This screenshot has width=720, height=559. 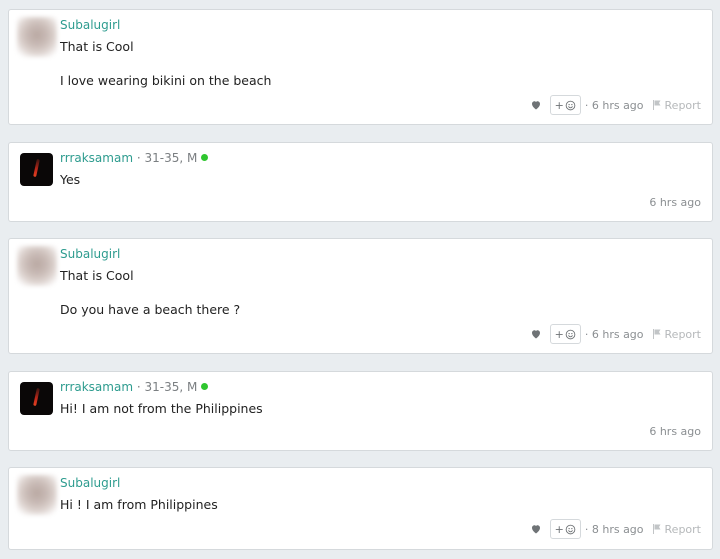 I want to click on message-text: Hi ! I am from Philippines, so click(x=139, y=504).